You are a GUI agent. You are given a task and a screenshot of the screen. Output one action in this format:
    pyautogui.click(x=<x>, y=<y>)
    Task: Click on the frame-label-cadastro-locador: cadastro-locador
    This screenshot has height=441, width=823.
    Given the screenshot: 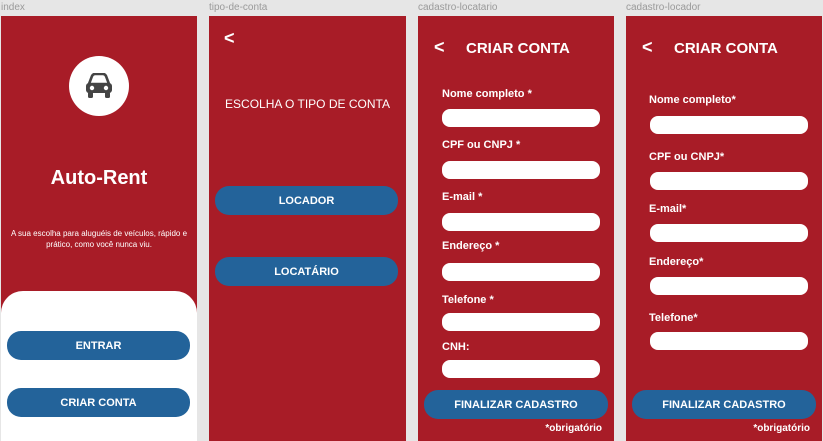 What is the action you would take?
    pyautogui.click(x=663, y=7)
    